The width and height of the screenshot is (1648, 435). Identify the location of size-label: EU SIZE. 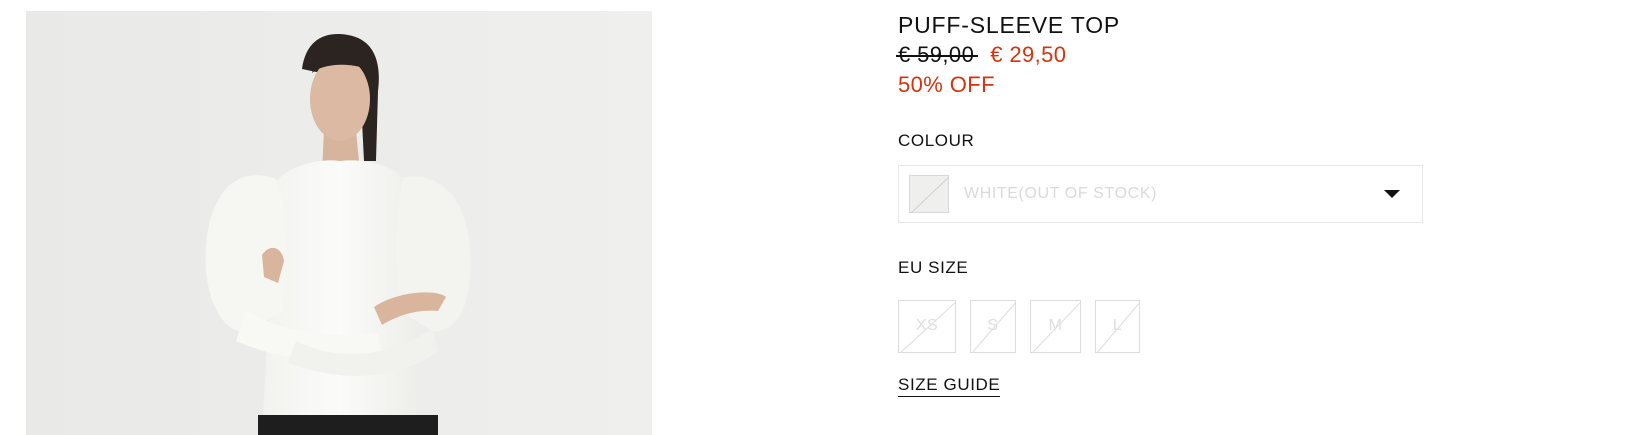
(933, 267).